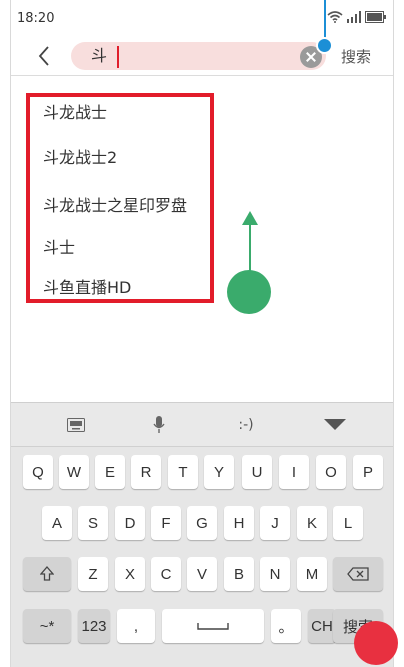  Describe the element at coordinates (348, 523) in the screenshot. I see `key-l: L` at that location.